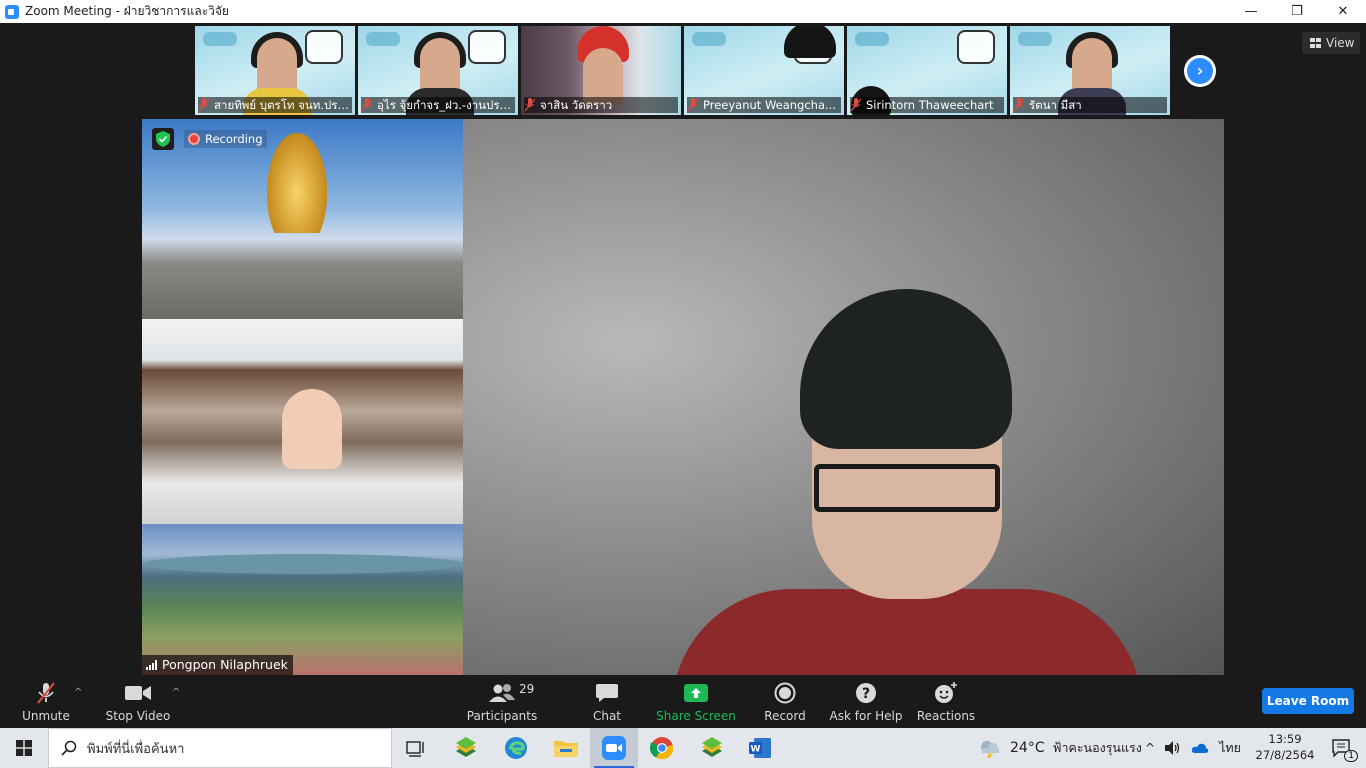  Describe the element at coordinates (1340, 43) in the screenshot. I see `view-label: View` at that location.